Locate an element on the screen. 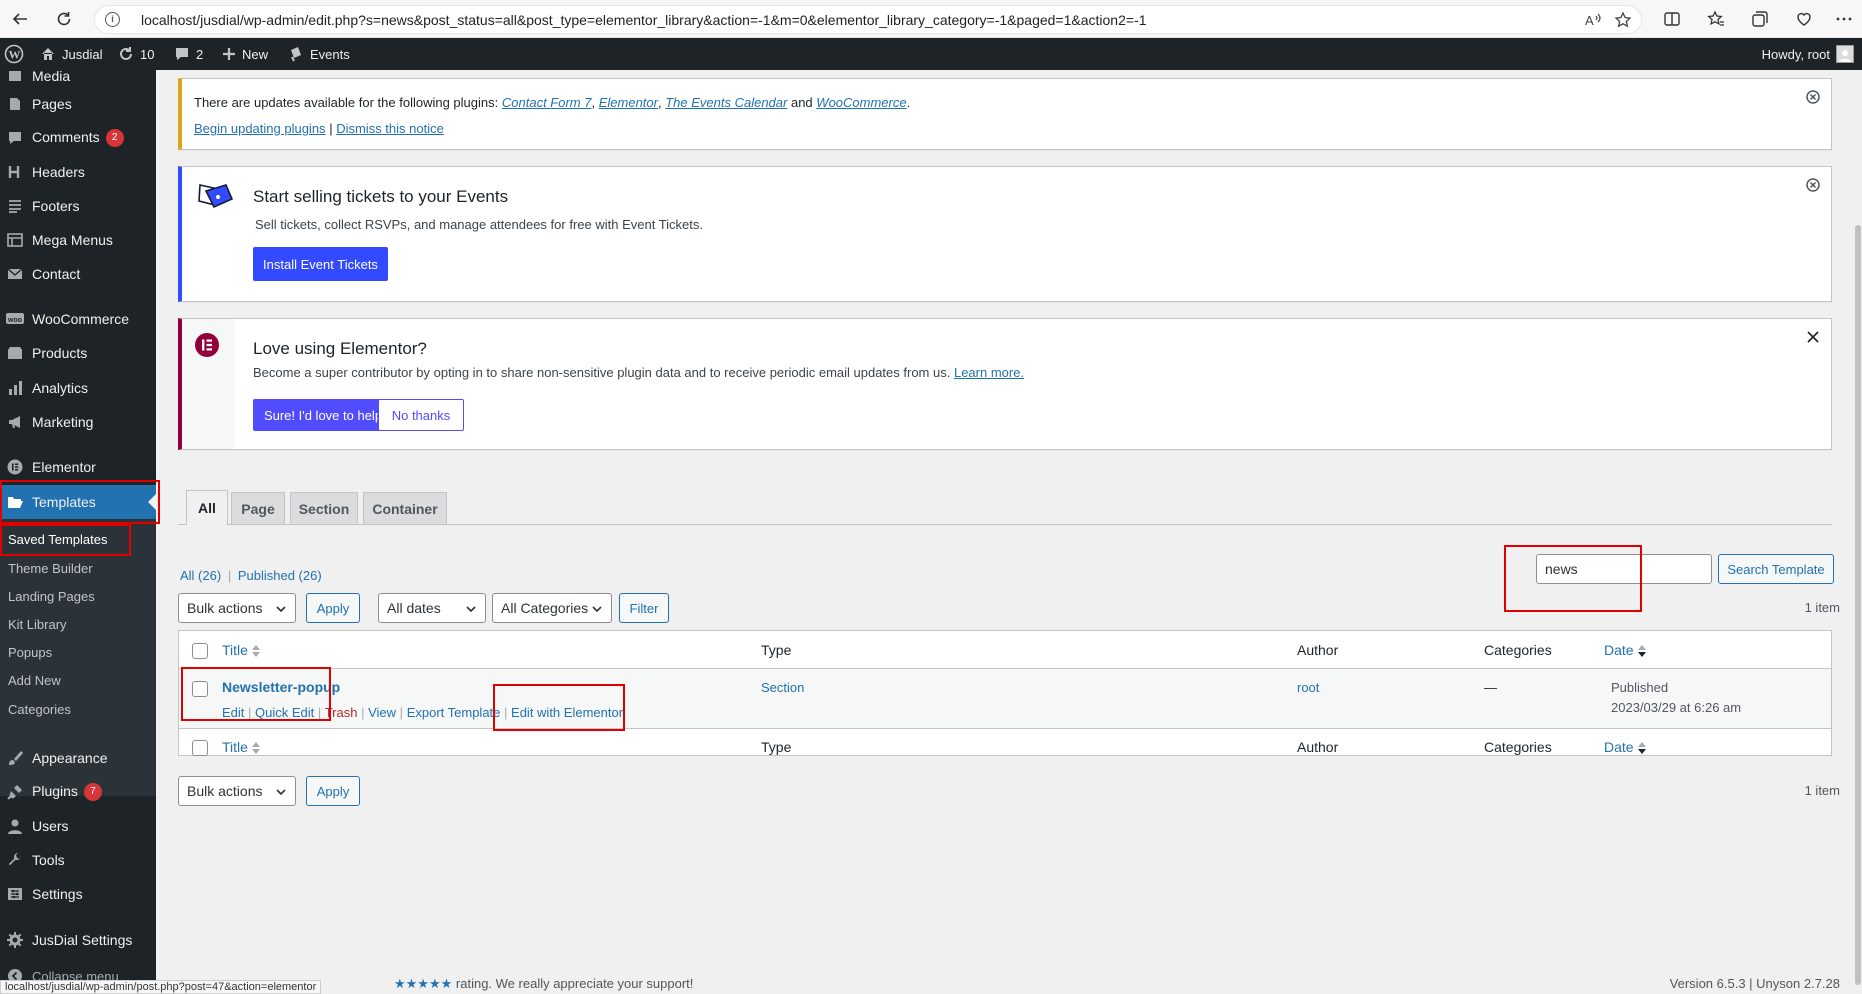  edit-action: Edit is located at coordinates (233, 712).